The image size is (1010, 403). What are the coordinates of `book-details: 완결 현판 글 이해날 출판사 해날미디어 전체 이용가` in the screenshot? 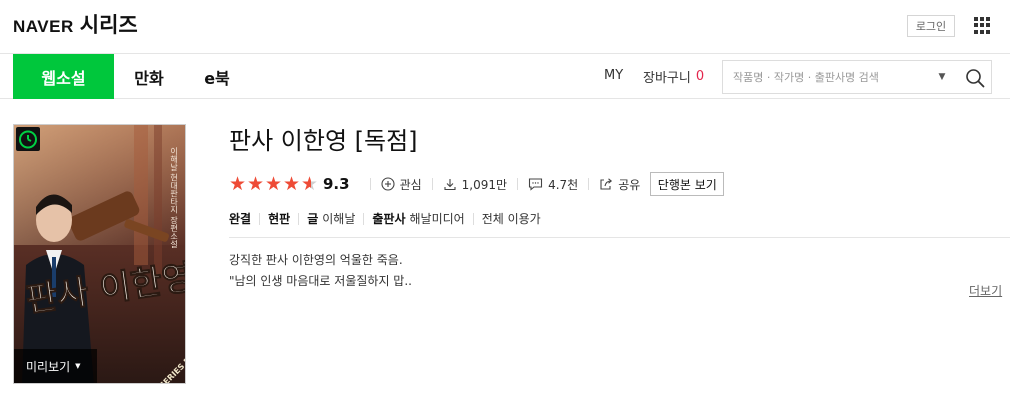 It's located at (385, 218).